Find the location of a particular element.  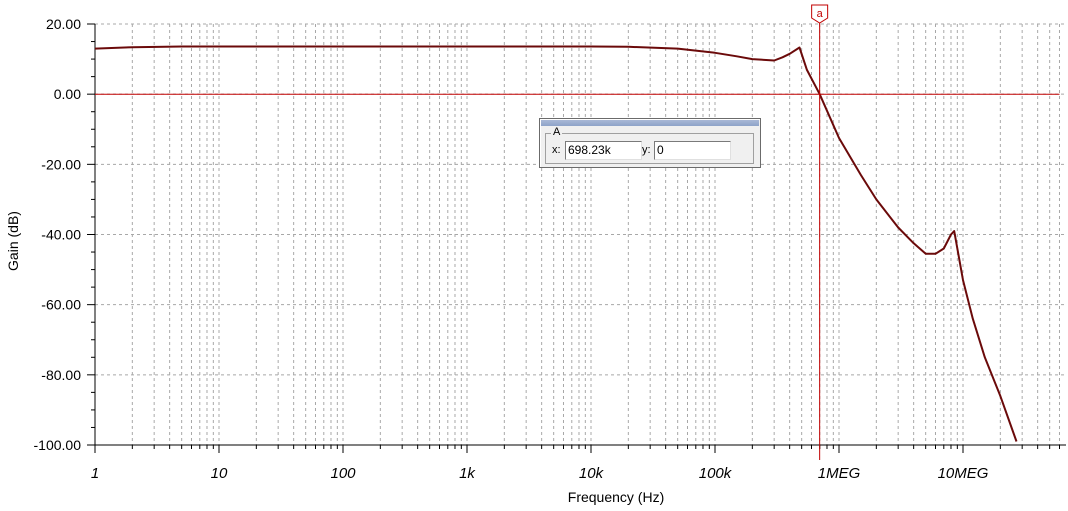

y-tick-label: -40.00 is located at coordinates (61, 235).